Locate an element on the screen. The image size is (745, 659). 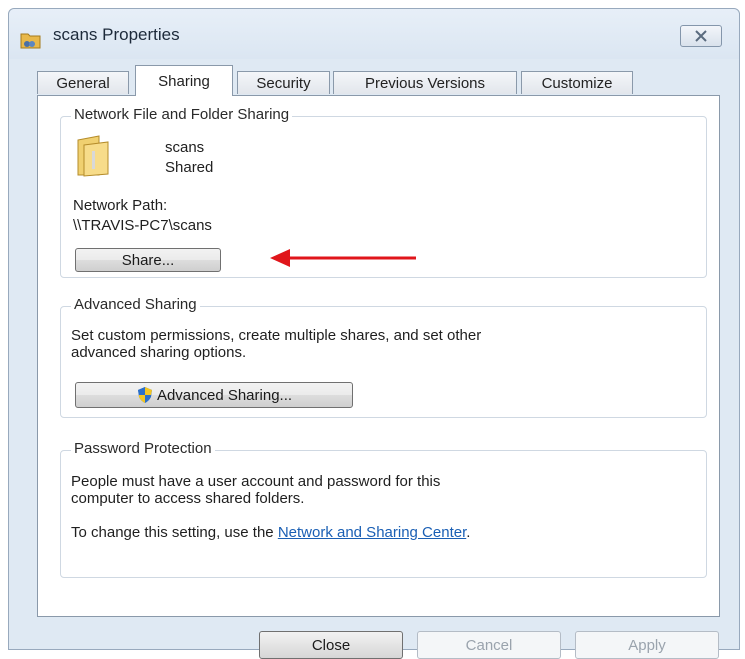
network-sharing-title: Network File and Folder Sharing is located at coordinates (182, 114).